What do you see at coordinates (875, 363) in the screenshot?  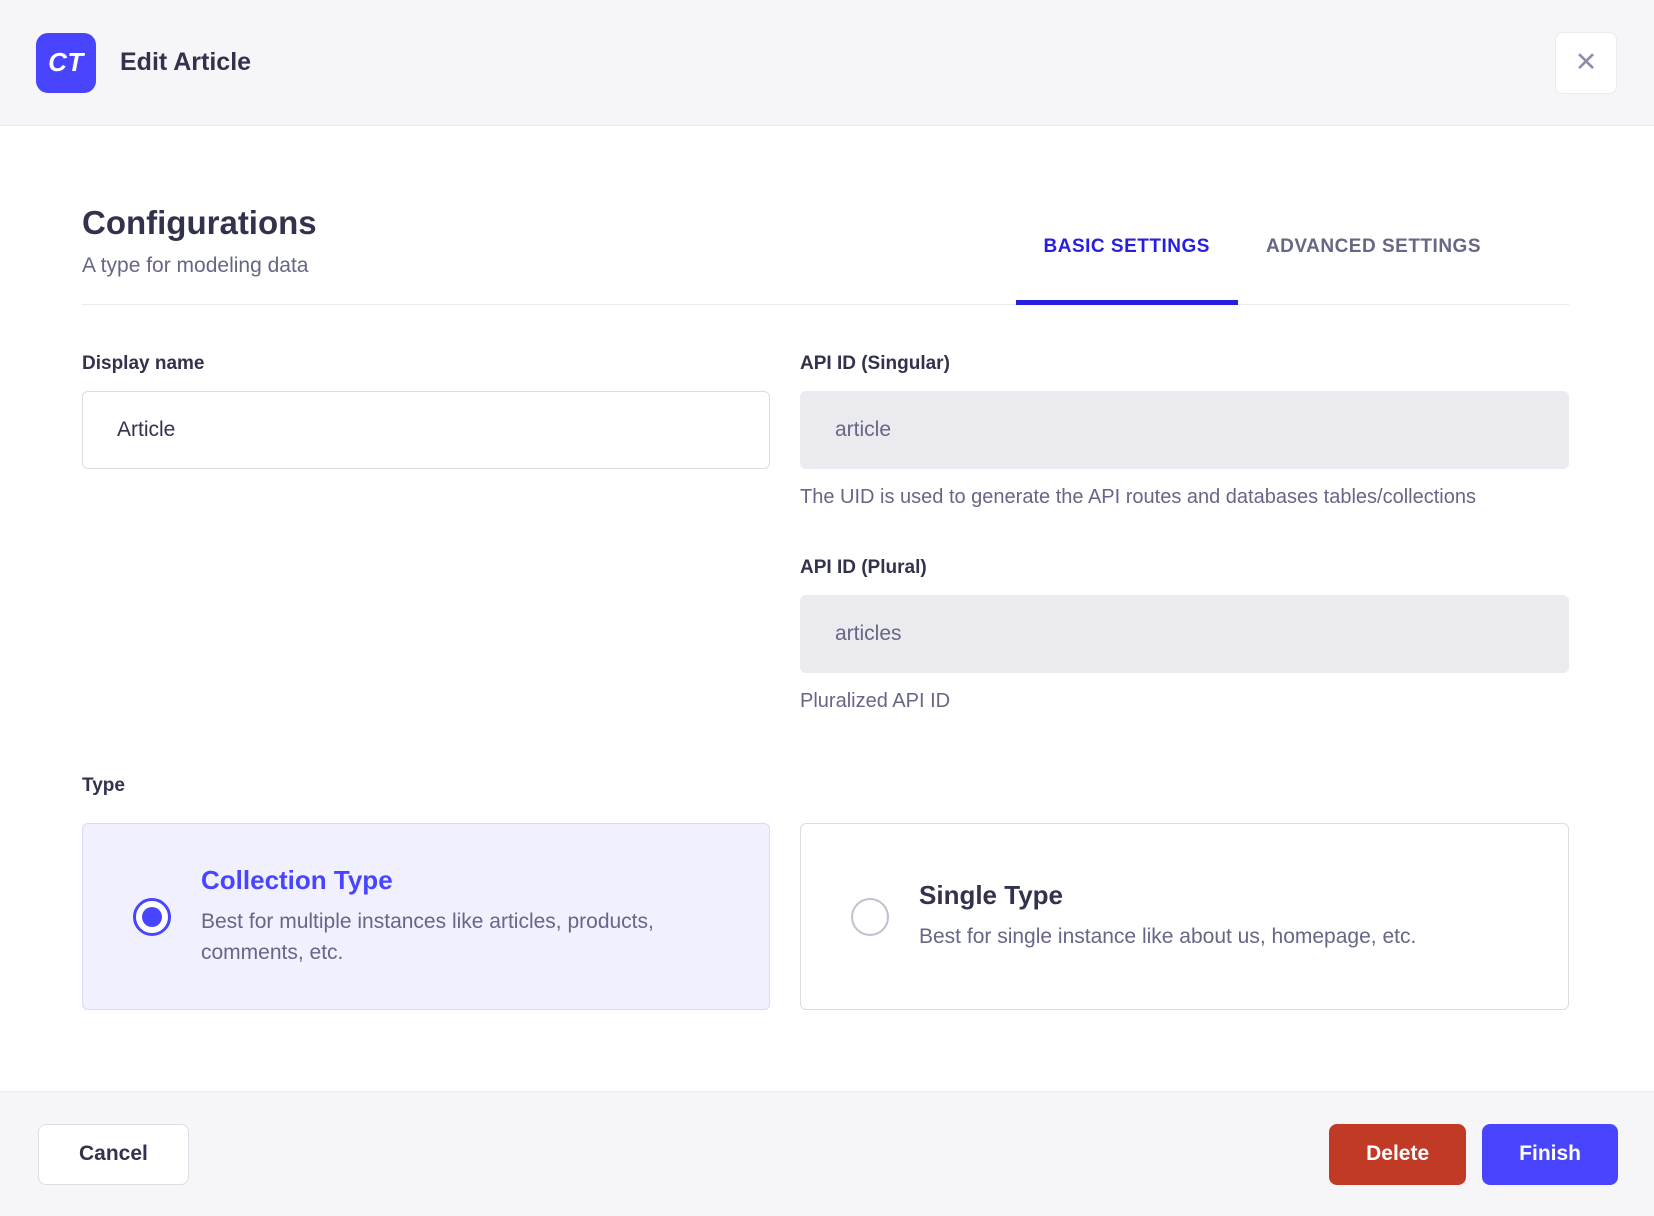 I see `api-id-singular-label: API ID (Singular)` at bounding box center [875, 363].